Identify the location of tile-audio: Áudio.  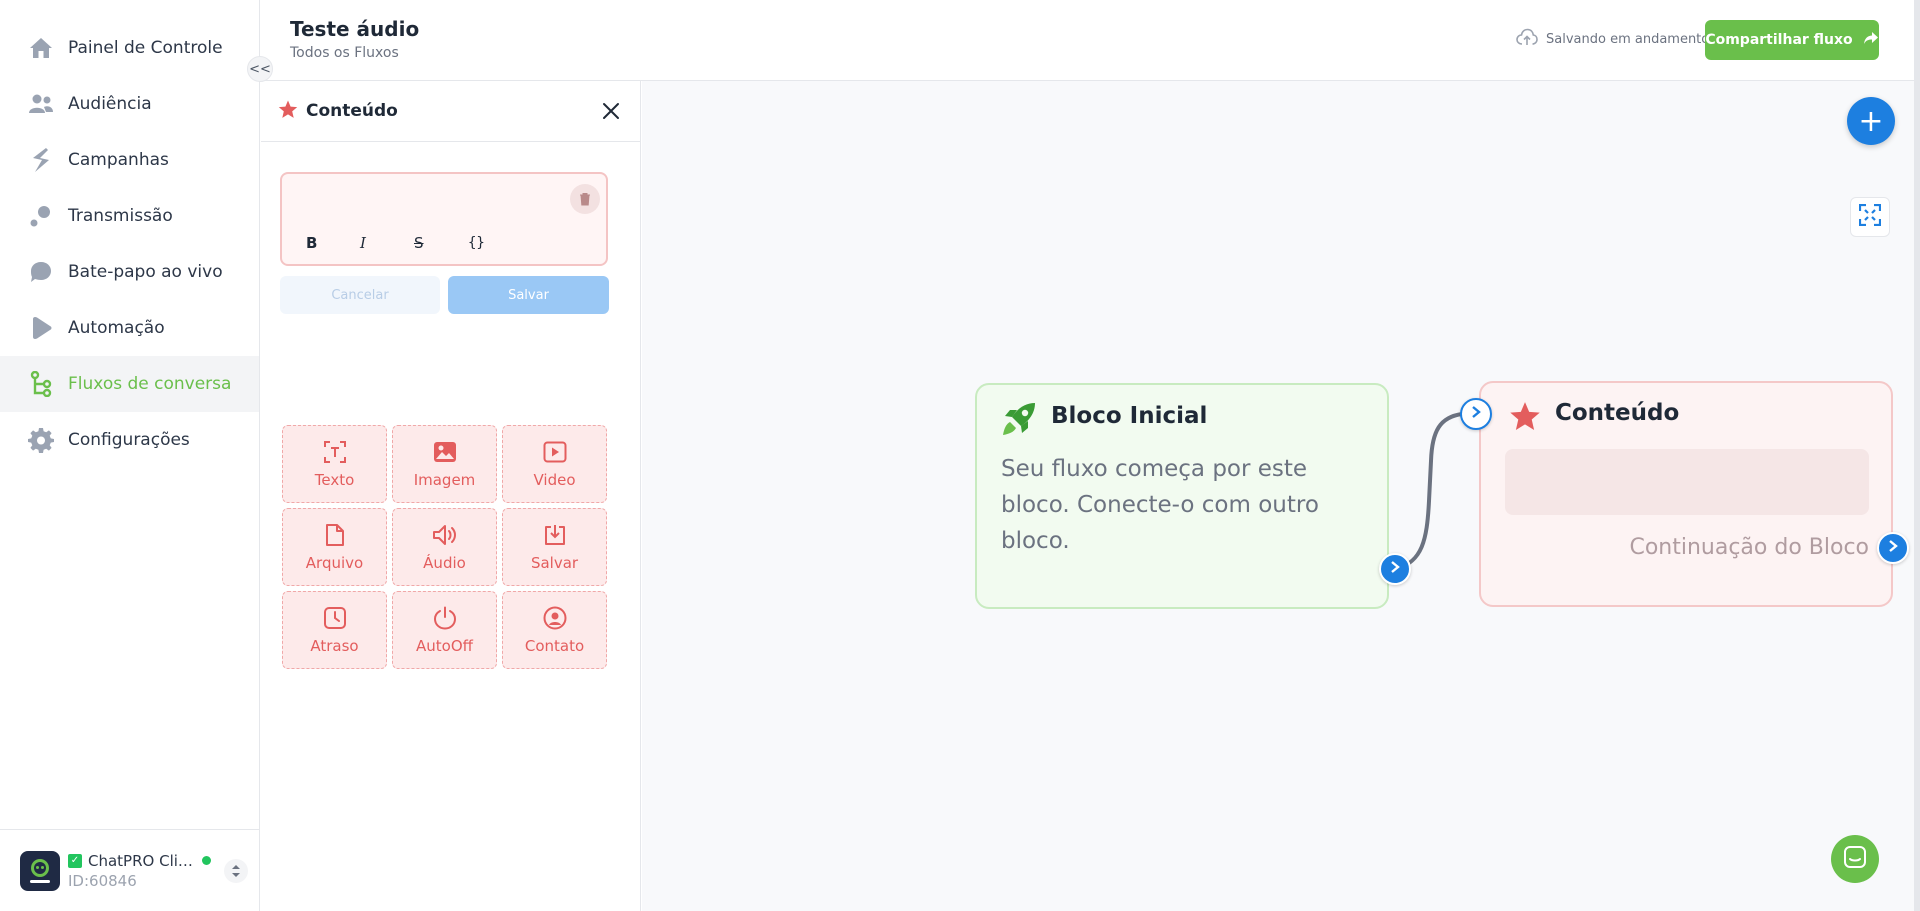
(444, 547).